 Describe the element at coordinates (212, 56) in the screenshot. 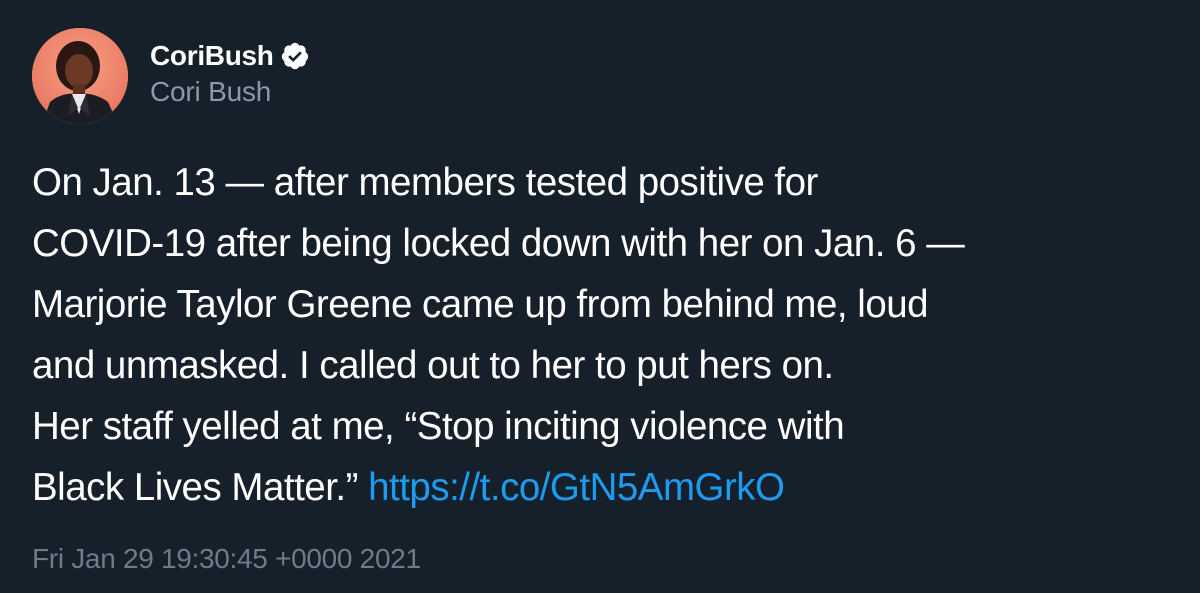

I see `display-name: CoriBush` at that location.